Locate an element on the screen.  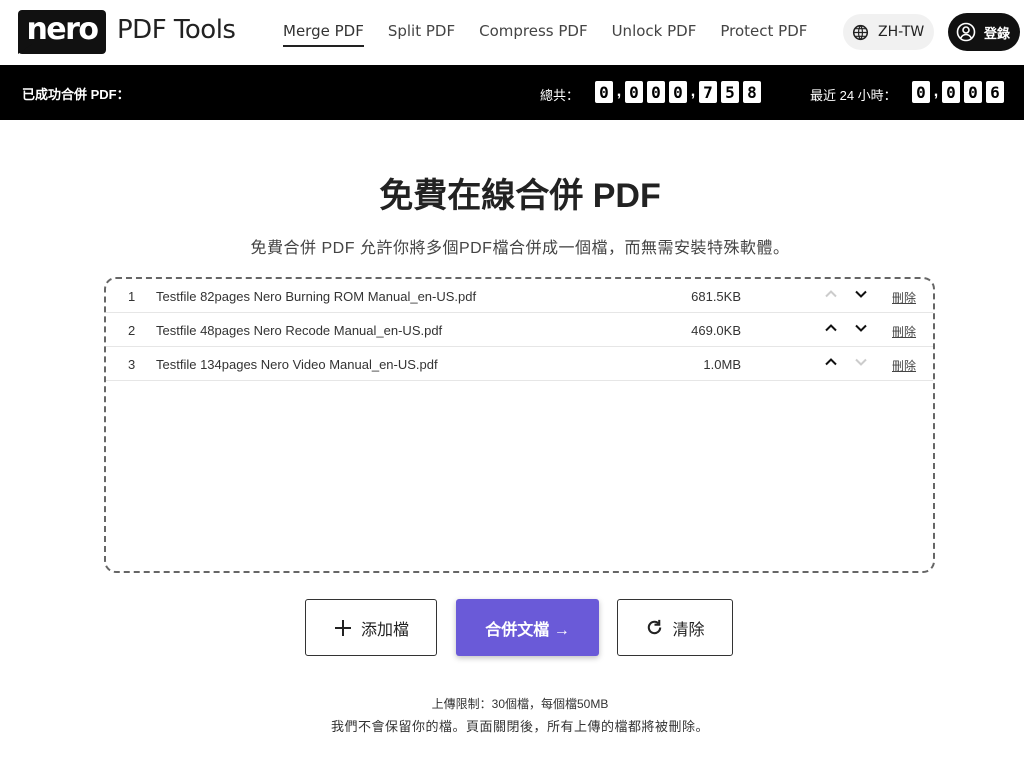
nav-merge-pdf: Merge PDF is located at coordinates (323, 34).